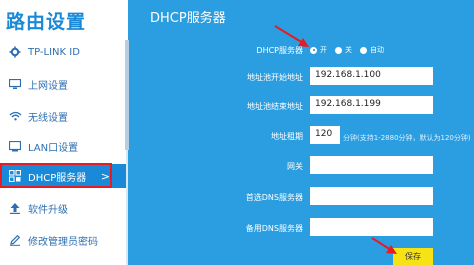  Describe the element at coordinates (291, 36) in the screenshot. I see `arrow-to-radio-on` at that location.